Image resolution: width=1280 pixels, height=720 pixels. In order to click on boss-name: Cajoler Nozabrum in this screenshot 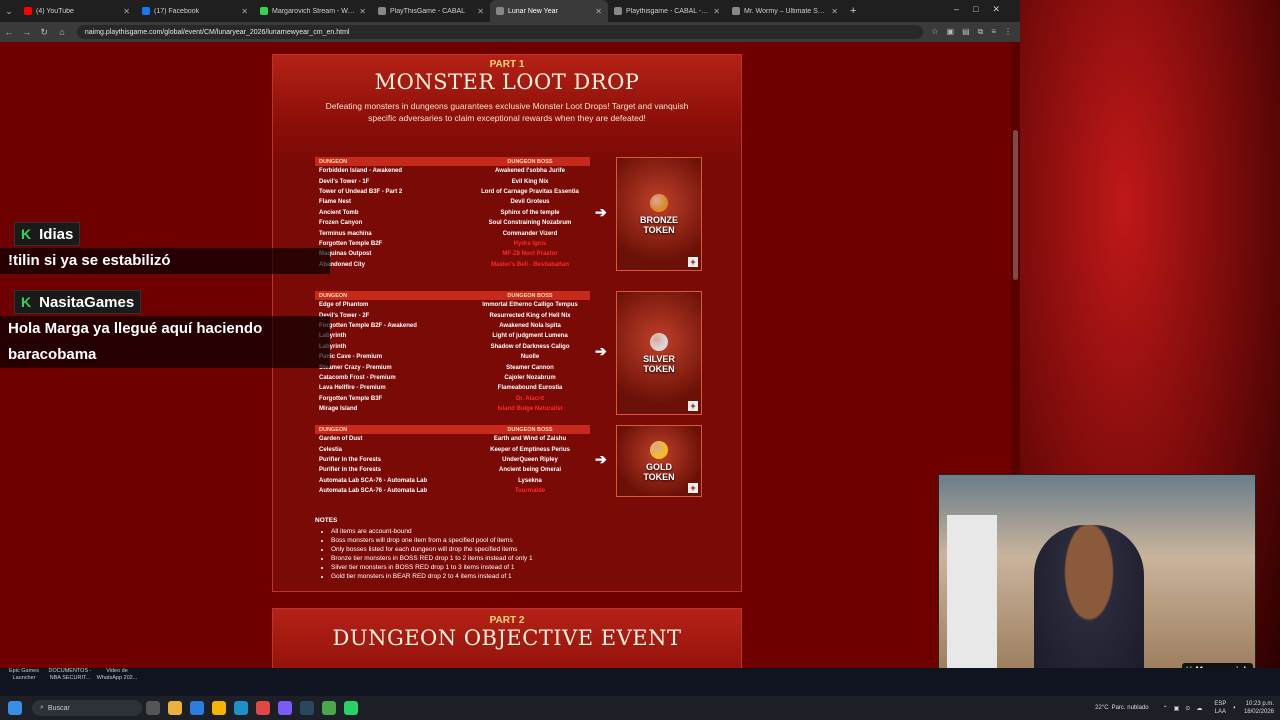, I will do `click(530, 377)`.